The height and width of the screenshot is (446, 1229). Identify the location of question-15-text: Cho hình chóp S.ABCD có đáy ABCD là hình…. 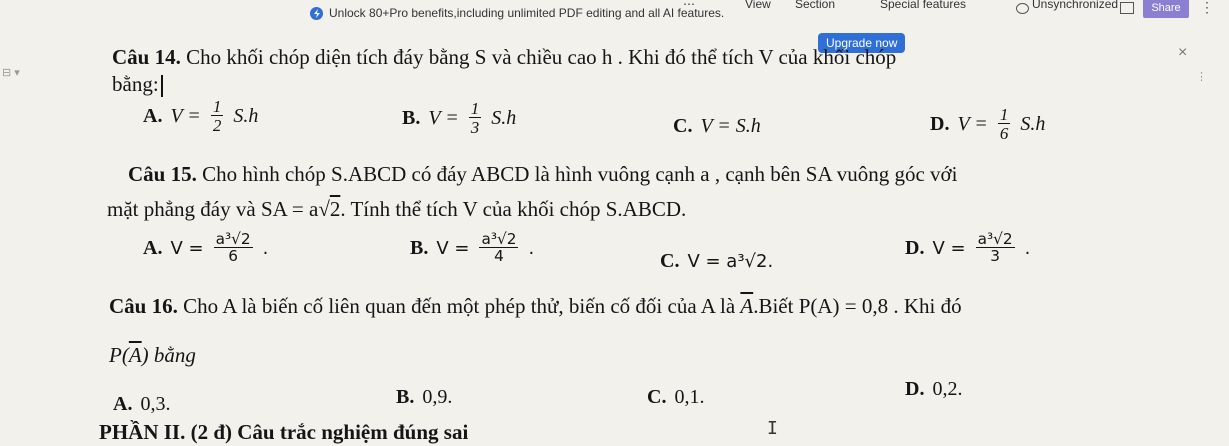
(580, 174).